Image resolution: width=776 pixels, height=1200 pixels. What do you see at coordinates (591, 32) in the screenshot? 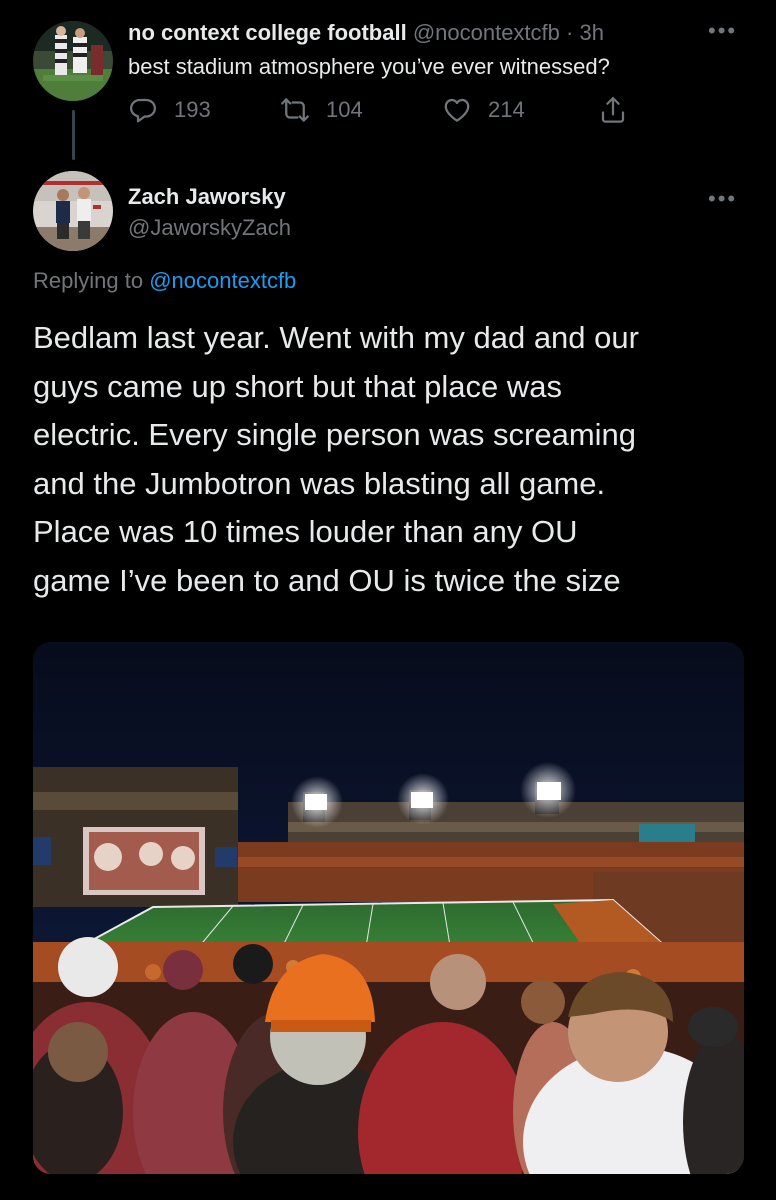
I see `parent-tweet-timestamp: 3h` at bounding box center [591, 32].